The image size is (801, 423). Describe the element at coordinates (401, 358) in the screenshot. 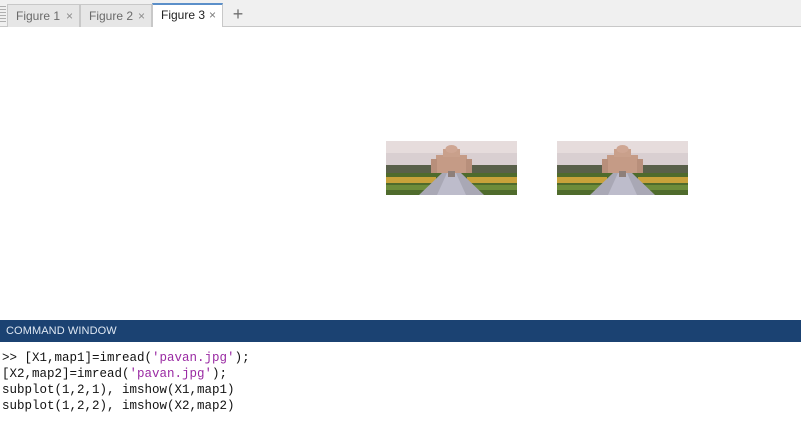

I see `command-line: >> [X1,map1]=imread('pavan.jpg');` at that location.